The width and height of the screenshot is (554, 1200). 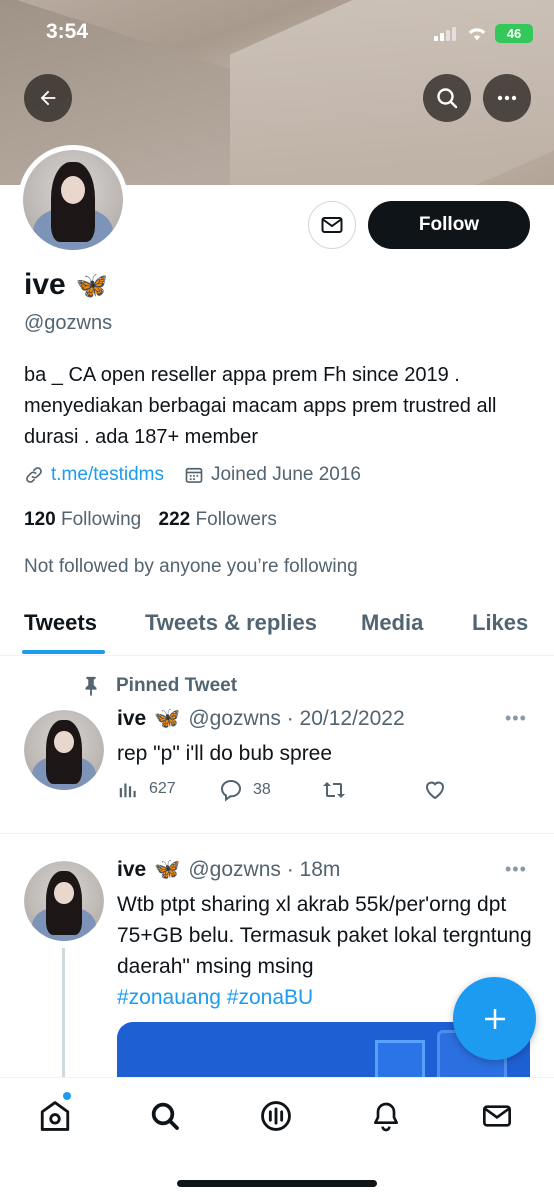 I want to click on battery-indicator: 46, so click(x=514, y=33).